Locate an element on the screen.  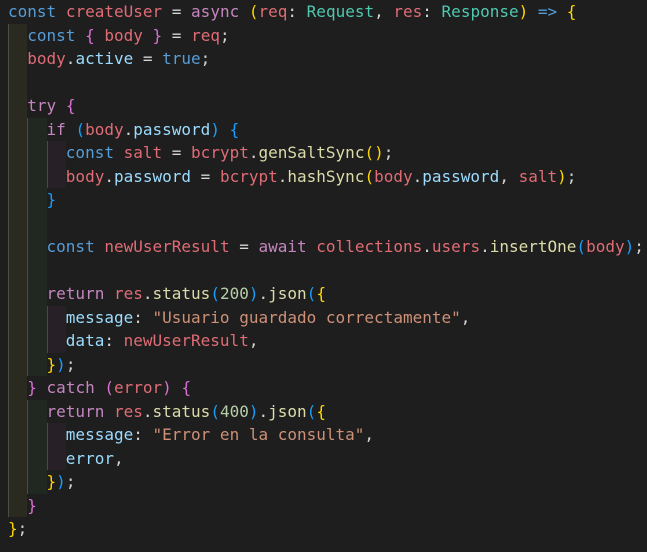
indent-guide is located at coordinates (18, 270).